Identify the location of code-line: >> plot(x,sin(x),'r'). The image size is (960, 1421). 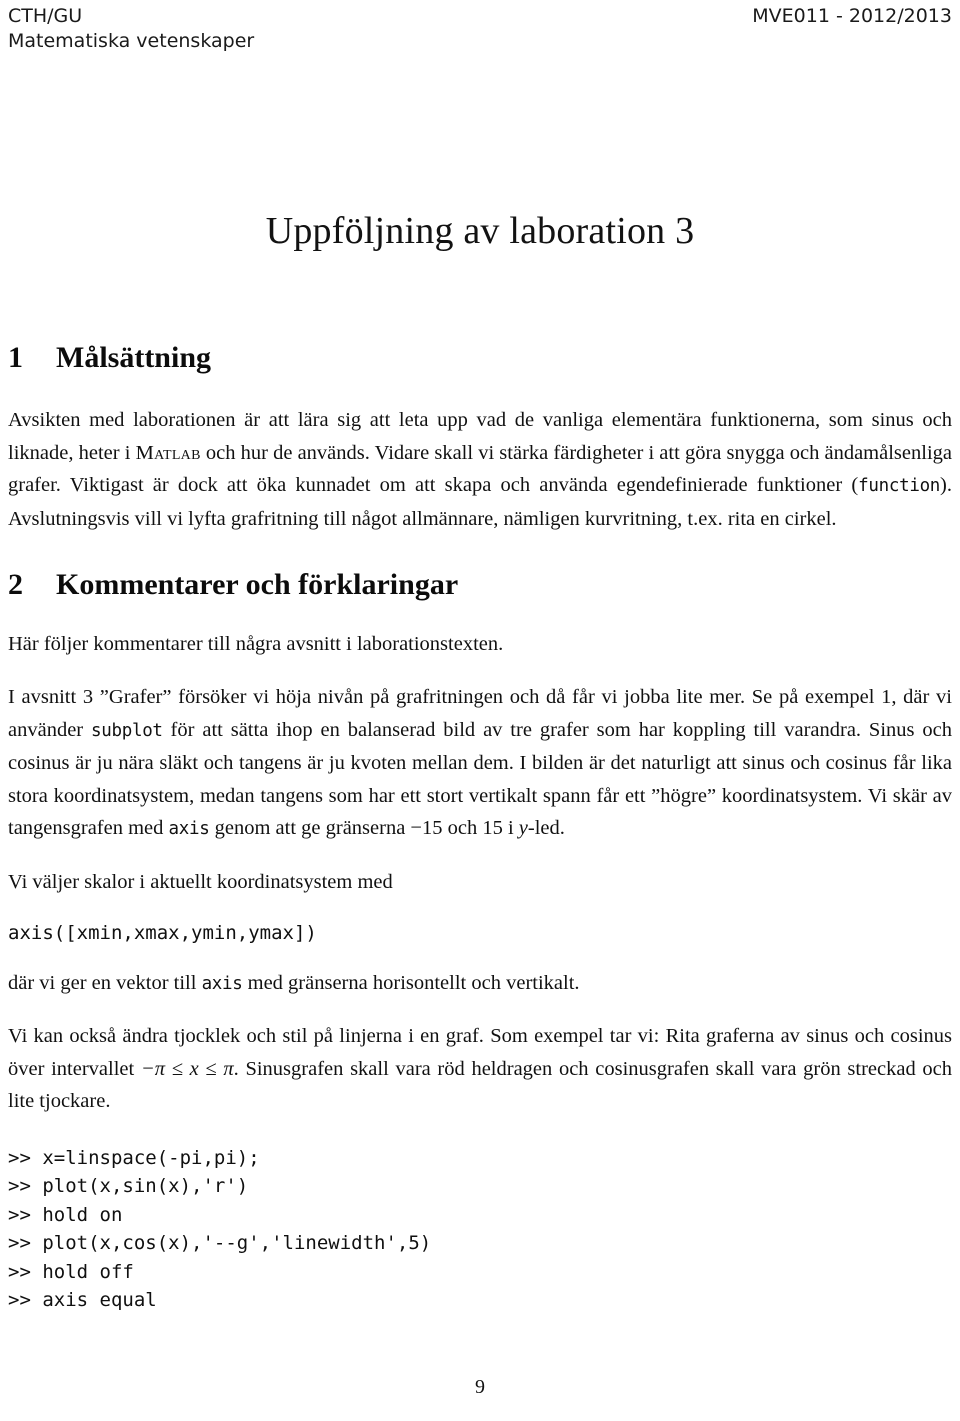
(128, 1186).